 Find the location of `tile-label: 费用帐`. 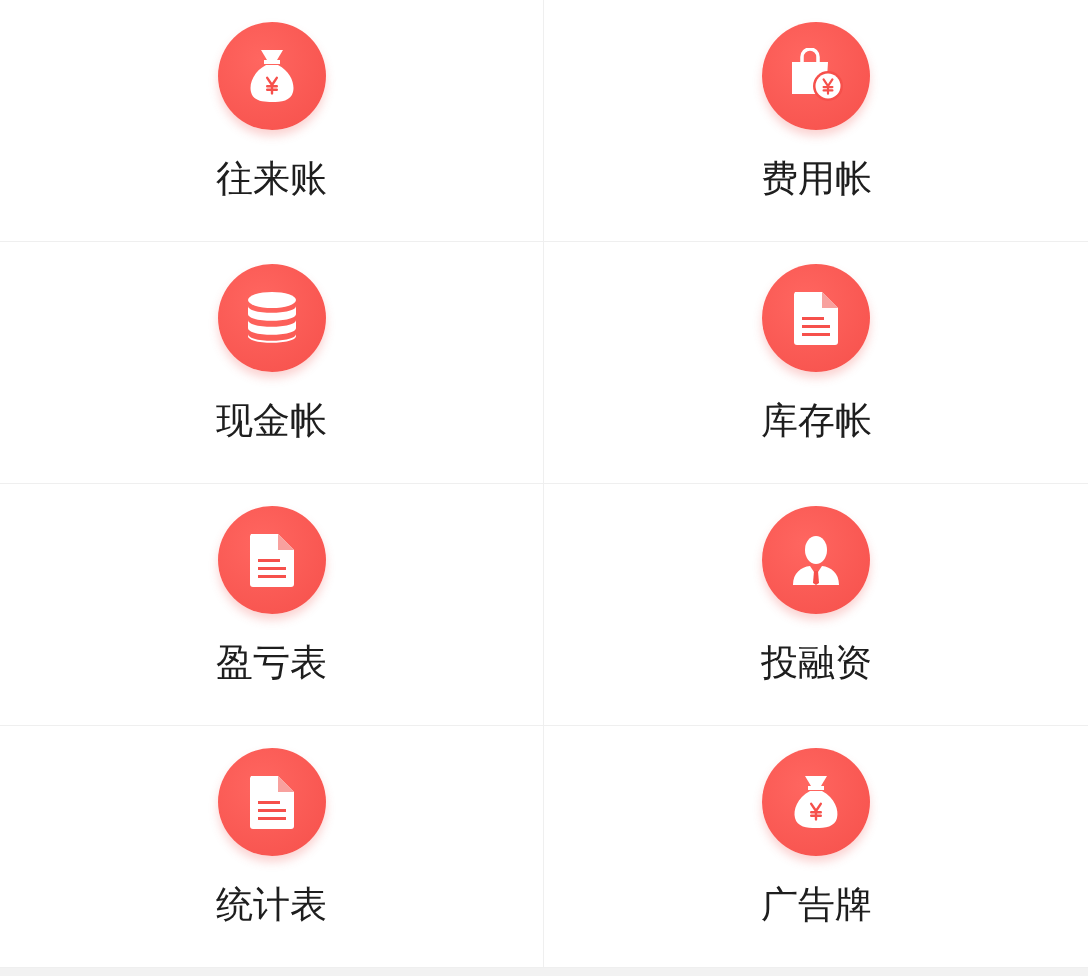

tile-label: 费用帐 is located at coordinates (816, 179).